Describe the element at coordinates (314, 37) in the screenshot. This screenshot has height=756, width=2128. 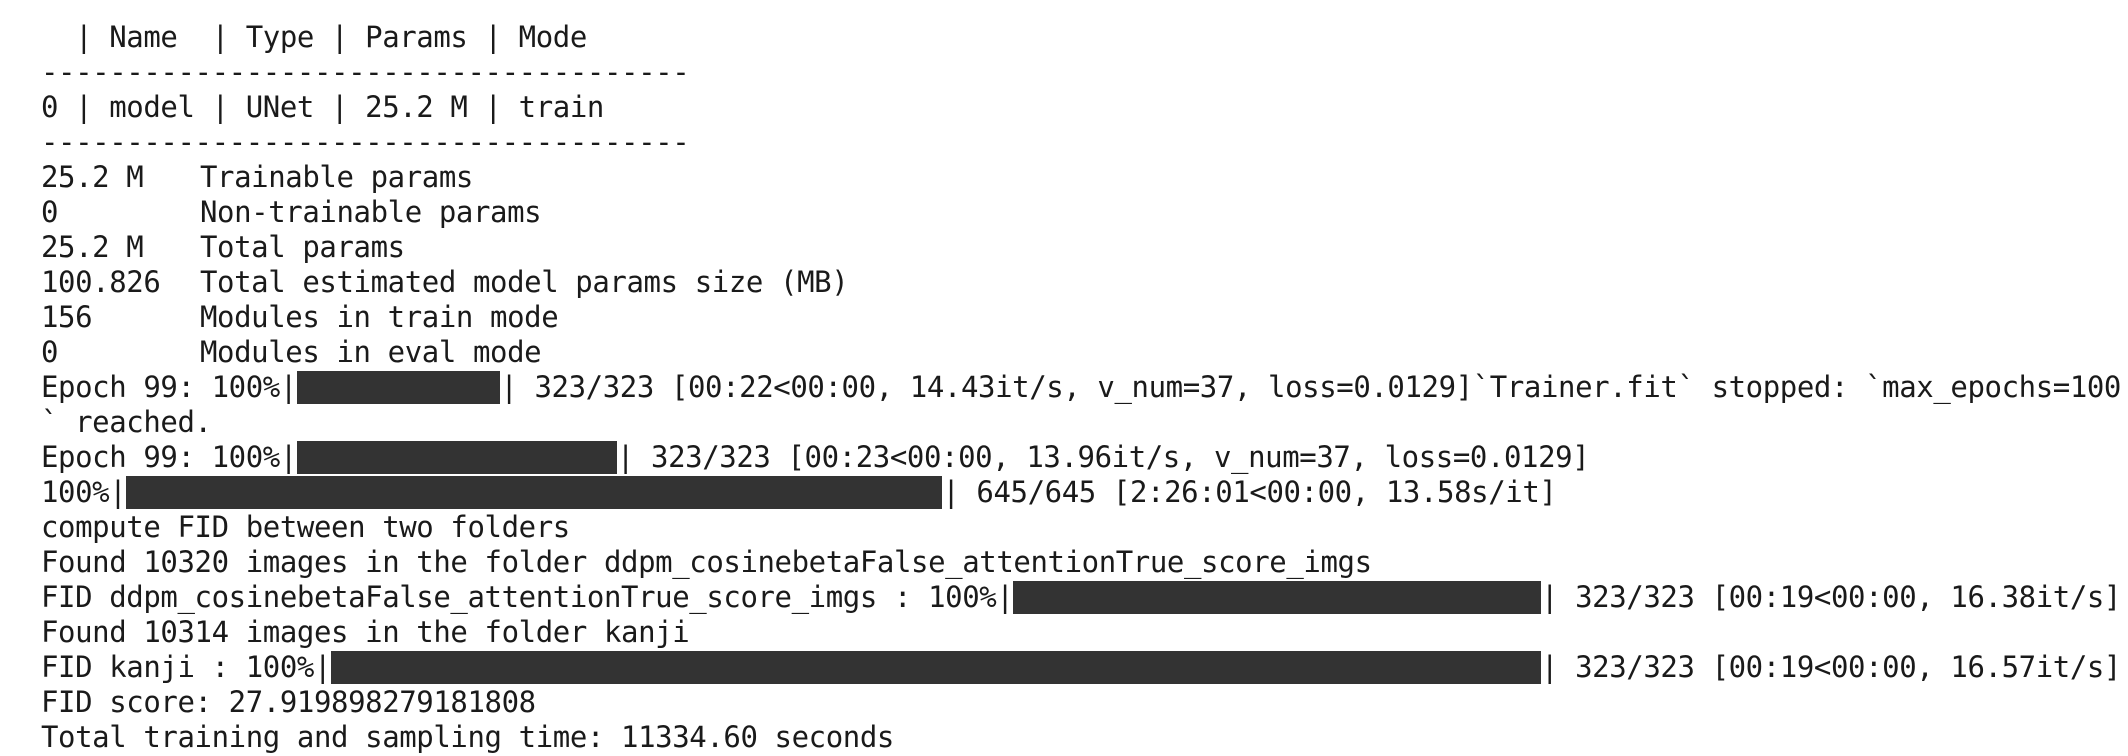
I see `summary-header: | Name | Type | Params | Mode` at that location.